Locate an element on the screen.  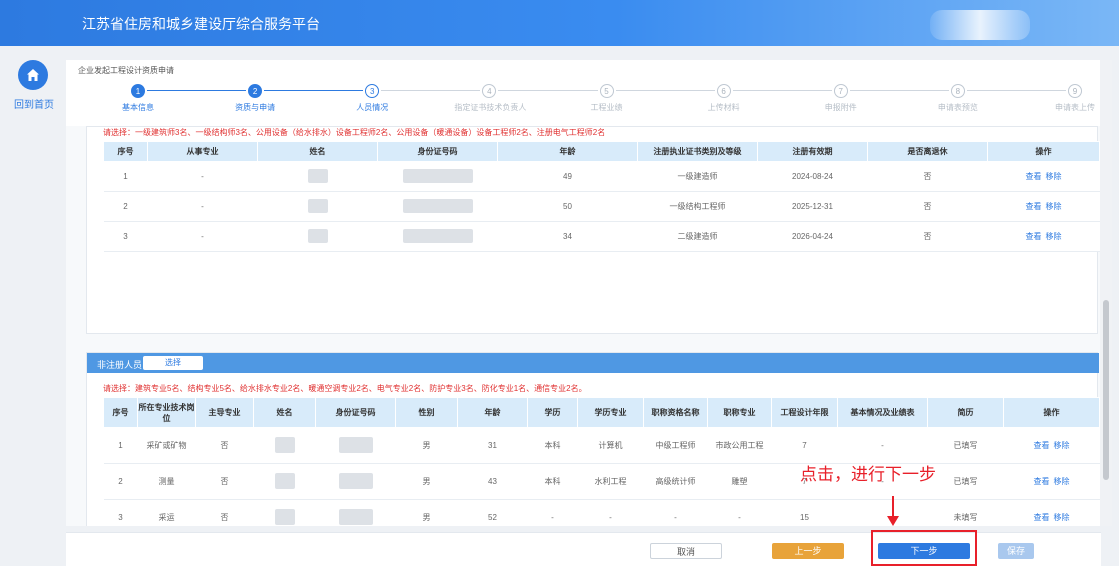
cert-cell: 一级结构工程师 is located at coordinates (697, 206).